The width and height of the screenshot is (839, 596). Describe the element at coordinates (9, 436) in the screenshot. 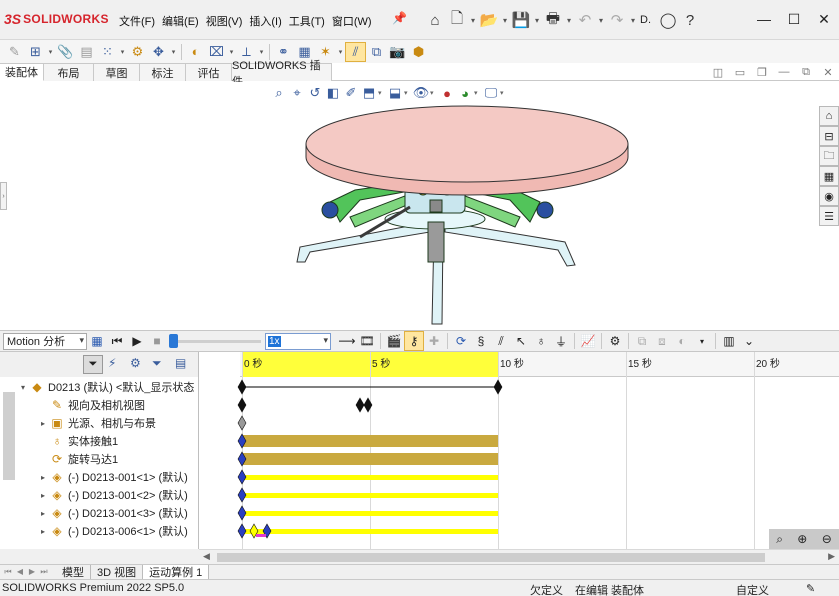

I see `tree-vertical-scrollbar` at that location.